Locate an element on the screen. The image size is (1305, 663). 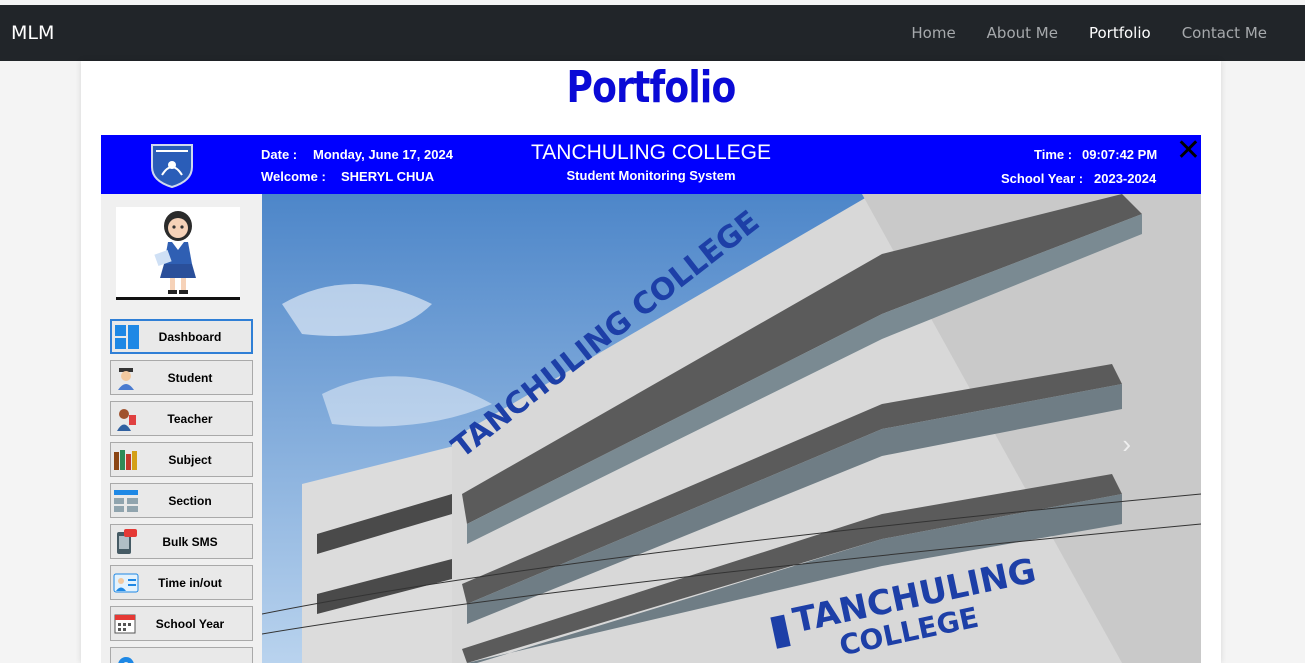
menu-bulk-sms-button: Bulk SMS is located at coordinates (181, 541).